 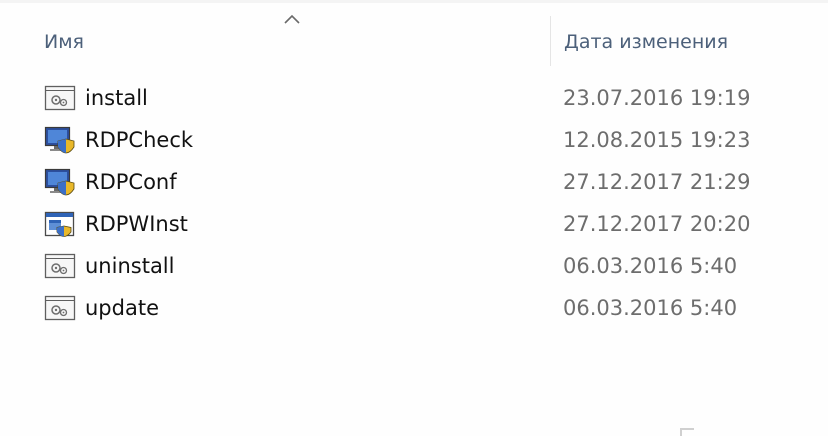 What do you see at coordinates (410, 225) in the screenshot?
I see `file-row-rdpwinst: RDPWInst 27.12.2017 20:20` at bounding box center [410, 225].